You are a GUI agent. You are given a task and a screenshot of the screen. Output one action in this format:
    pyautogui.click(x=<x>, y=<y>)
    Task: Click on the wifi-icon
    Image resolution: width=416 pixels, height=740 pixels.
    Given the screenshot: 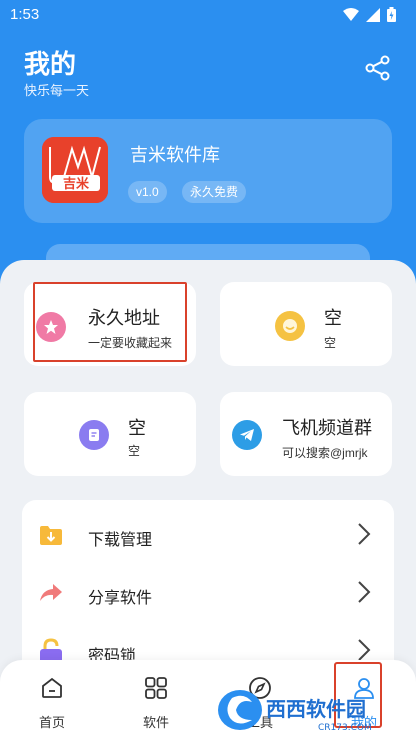 What is the action you would take?
    pyautogui.click(x=351, y=14)
    